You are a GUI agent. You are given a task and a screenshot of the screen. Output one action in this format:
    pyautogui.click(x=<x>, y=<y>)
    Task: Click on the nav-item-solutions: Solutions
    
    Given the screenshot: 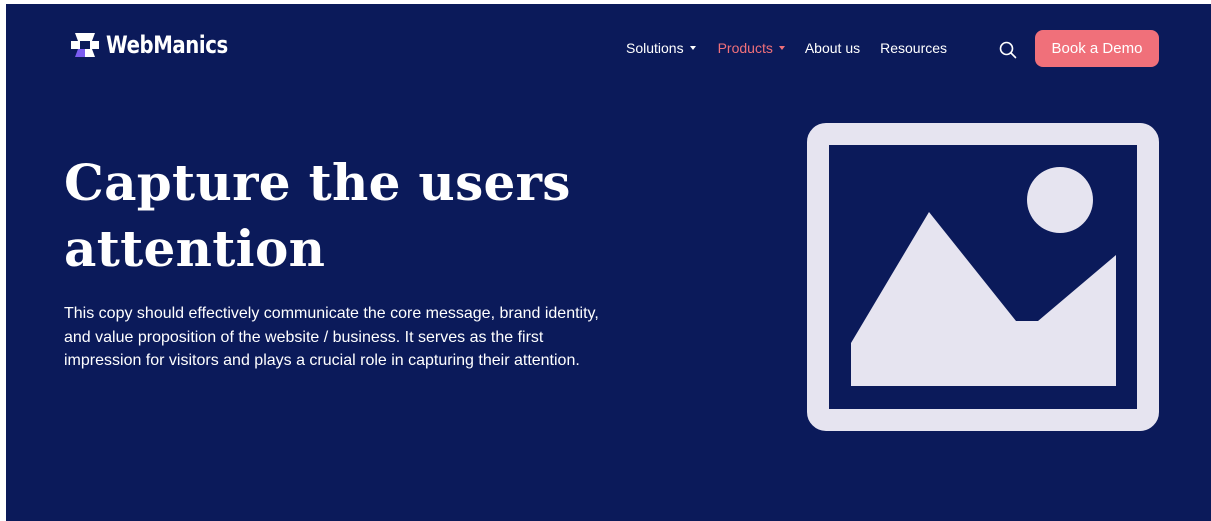 What is the action you would take?
    pyautogui.click(x=661, y=48)
    